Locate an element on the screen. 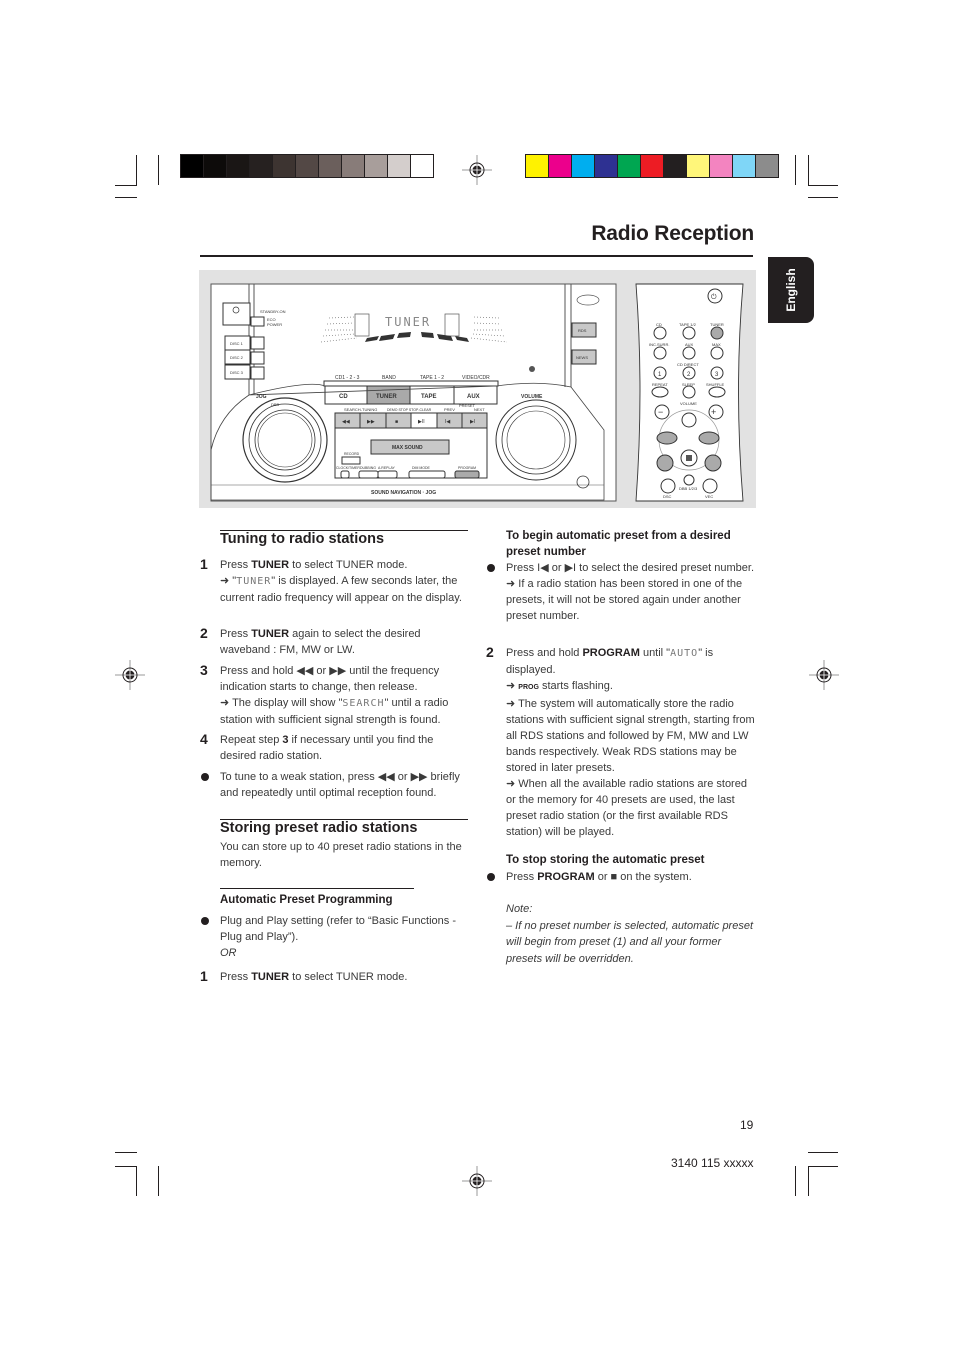 The height and width of the screenshot is (1351, 954). remote-play-pause-button is located at coordinates (689, 420).